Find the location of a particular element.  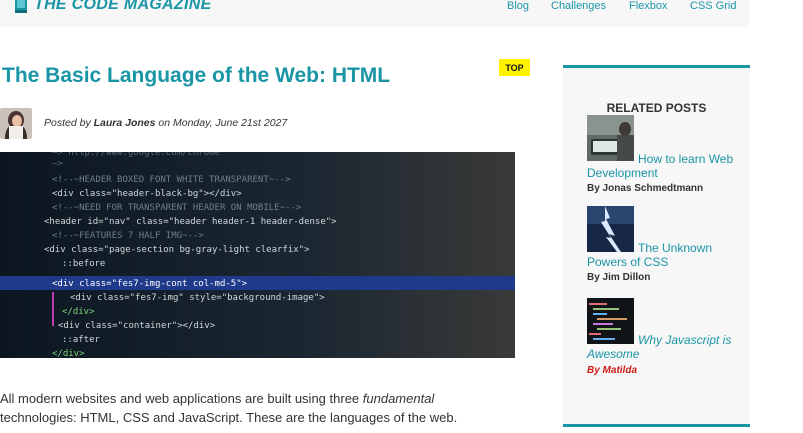

code-line: <div class="container"></div> is located at coordinates (137, 326).